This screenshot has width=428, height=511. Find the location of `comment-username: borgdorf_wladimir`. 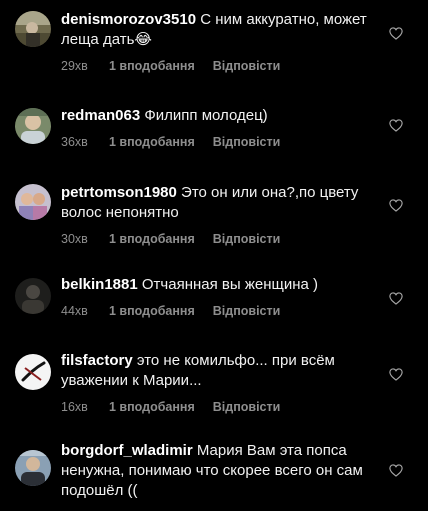

comment-username: borgdorf_wladimir is located at coordinates (127, 450).